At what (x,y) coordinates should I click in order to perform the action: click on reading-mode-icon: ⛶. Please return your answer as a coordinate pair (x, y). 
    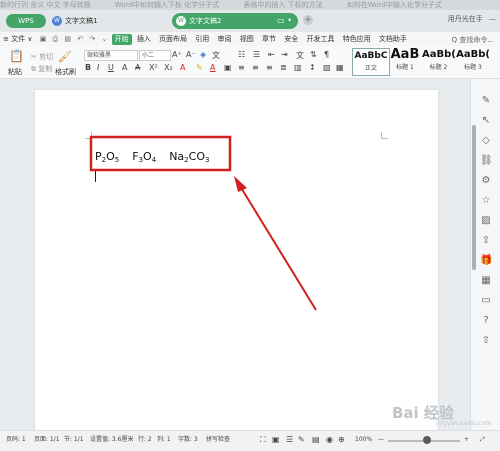
    Looking at the image, I should click on (263, 440).